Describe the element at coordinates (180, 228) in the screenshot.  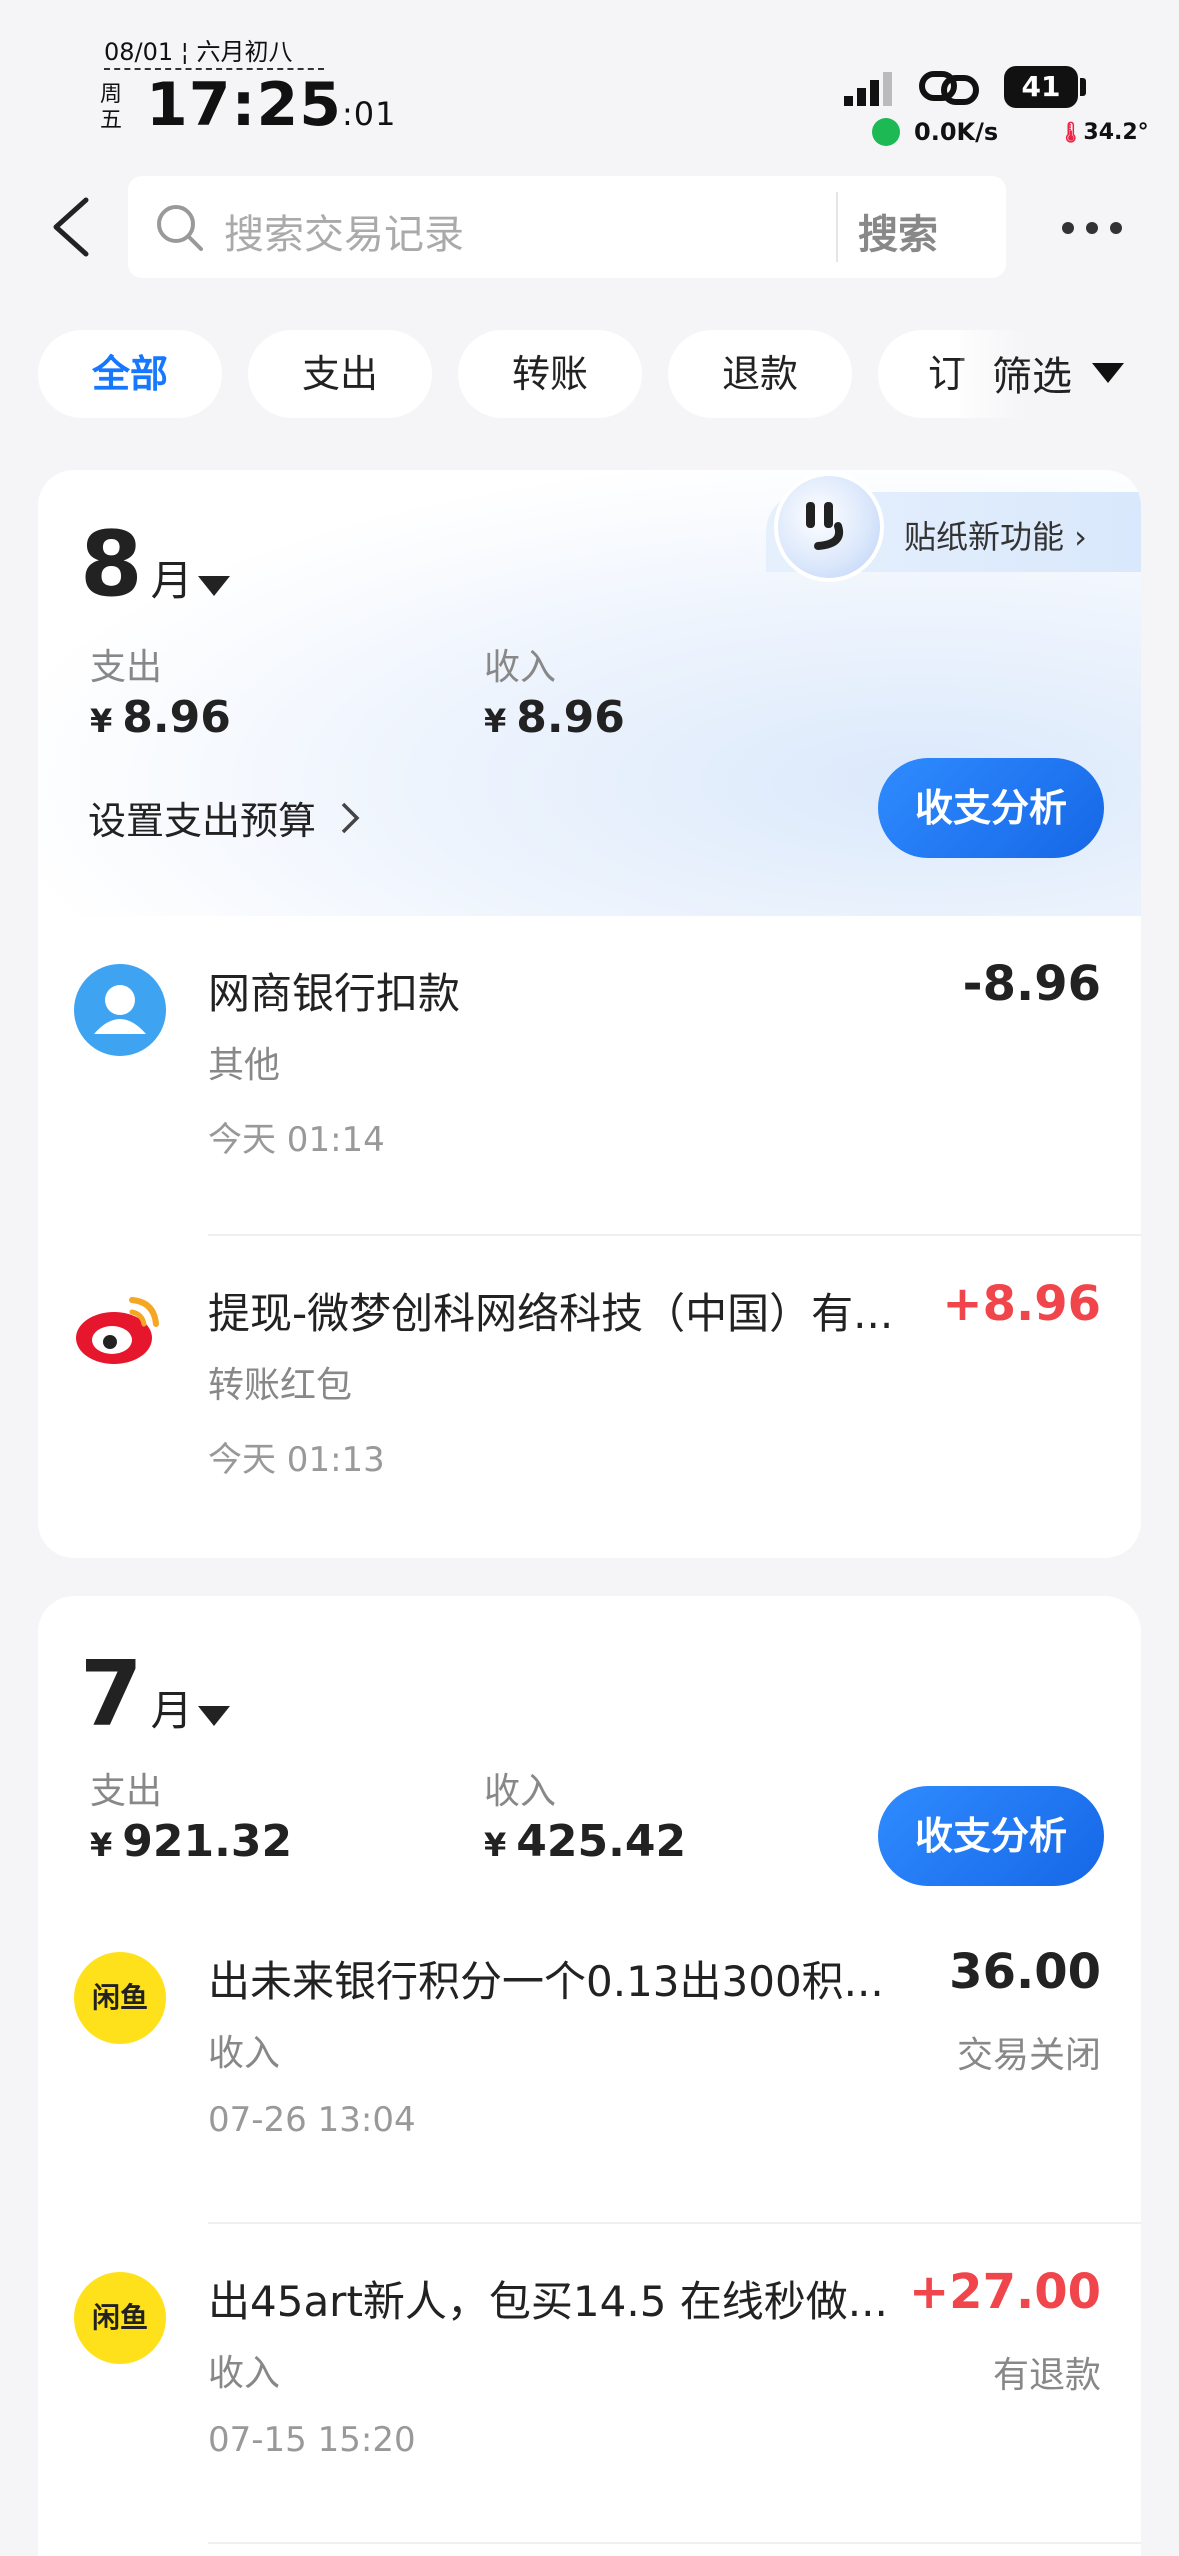
I see `search-icon` at that location.